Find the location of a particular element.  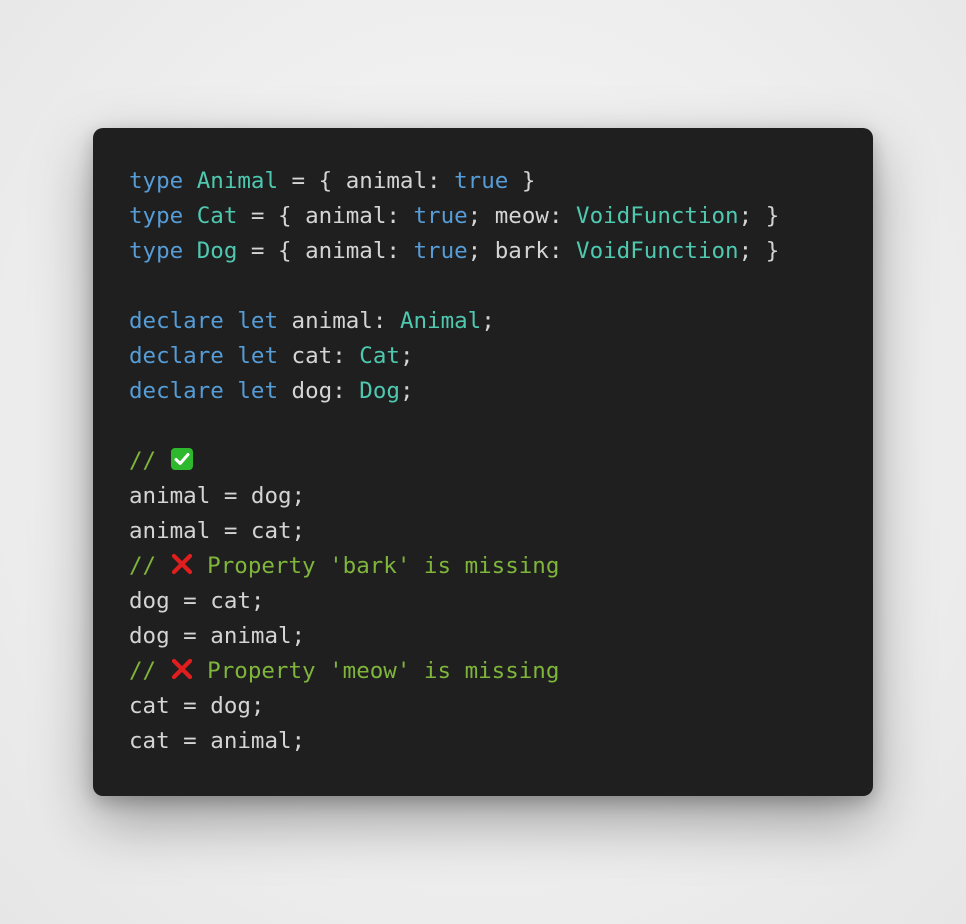

code-line: declare let animal: Animal; is located at coordinates (501, 321).